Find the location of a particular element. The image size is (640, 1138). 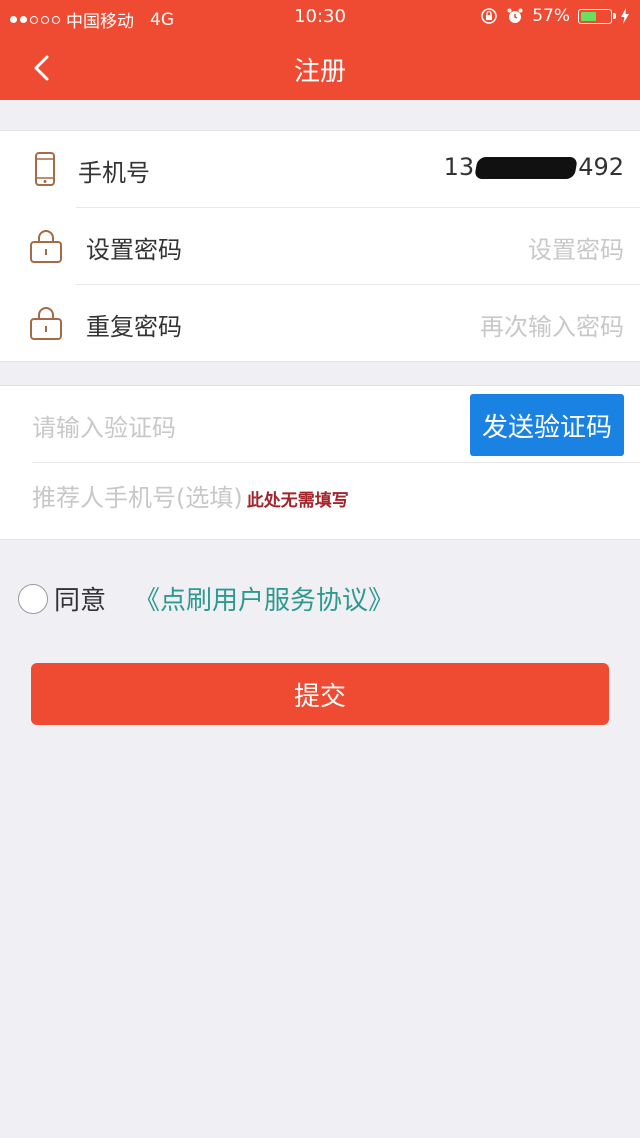

referrer-placeholder: 推荐人手机号(选填) is located at coordinates (137, 498).